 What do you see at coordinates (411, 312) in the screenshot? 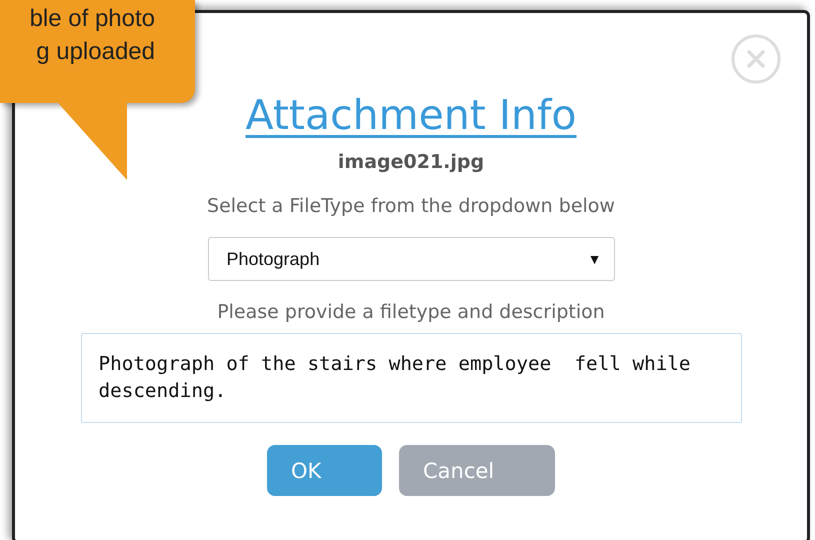
I see `prompt-text: Please provide a filetype and description` at bounding box center [411, 312].